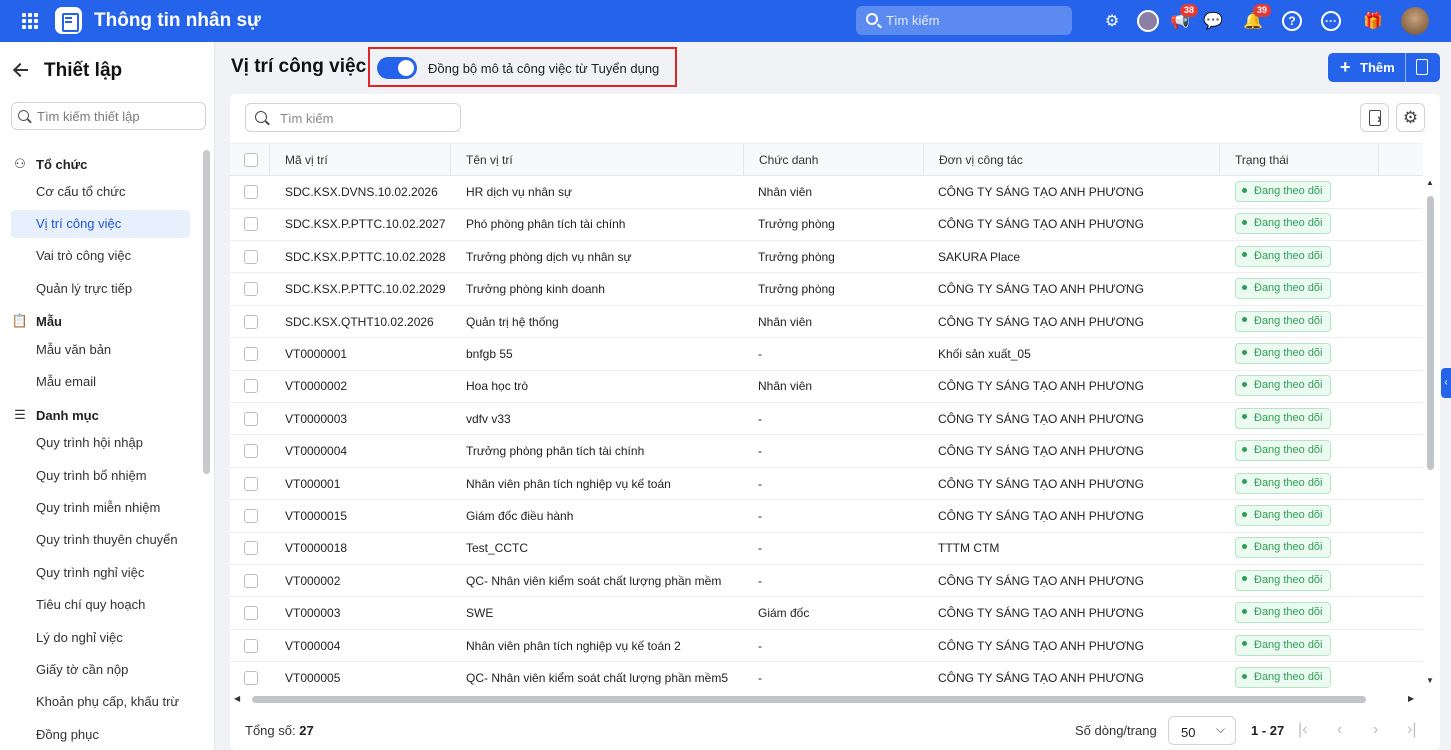 The width and height of the screenshot is (1451, 750). I want to click on scroll-right-arrow-icon: ▶, so click(1411, 698).